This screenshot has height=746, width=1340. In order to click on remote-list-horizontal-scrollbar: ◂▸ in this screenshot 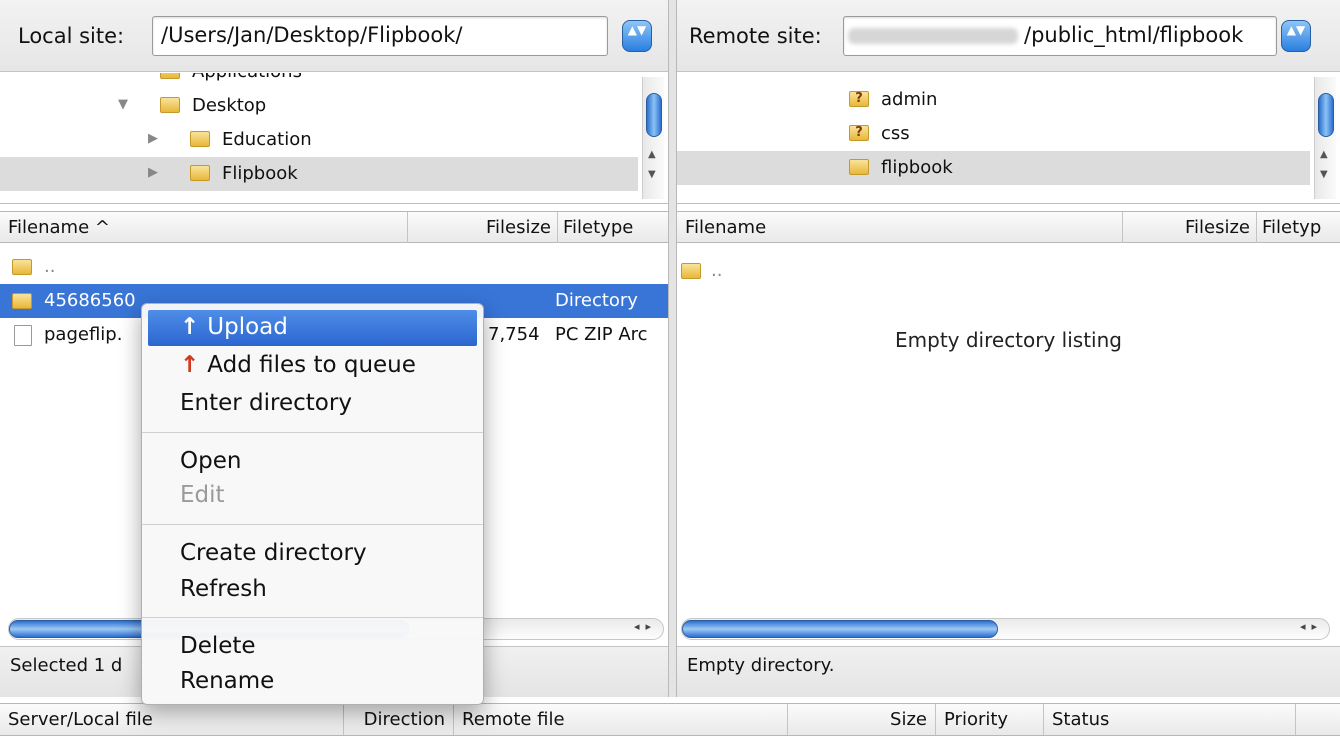, I will do `click(1005, 629)`.